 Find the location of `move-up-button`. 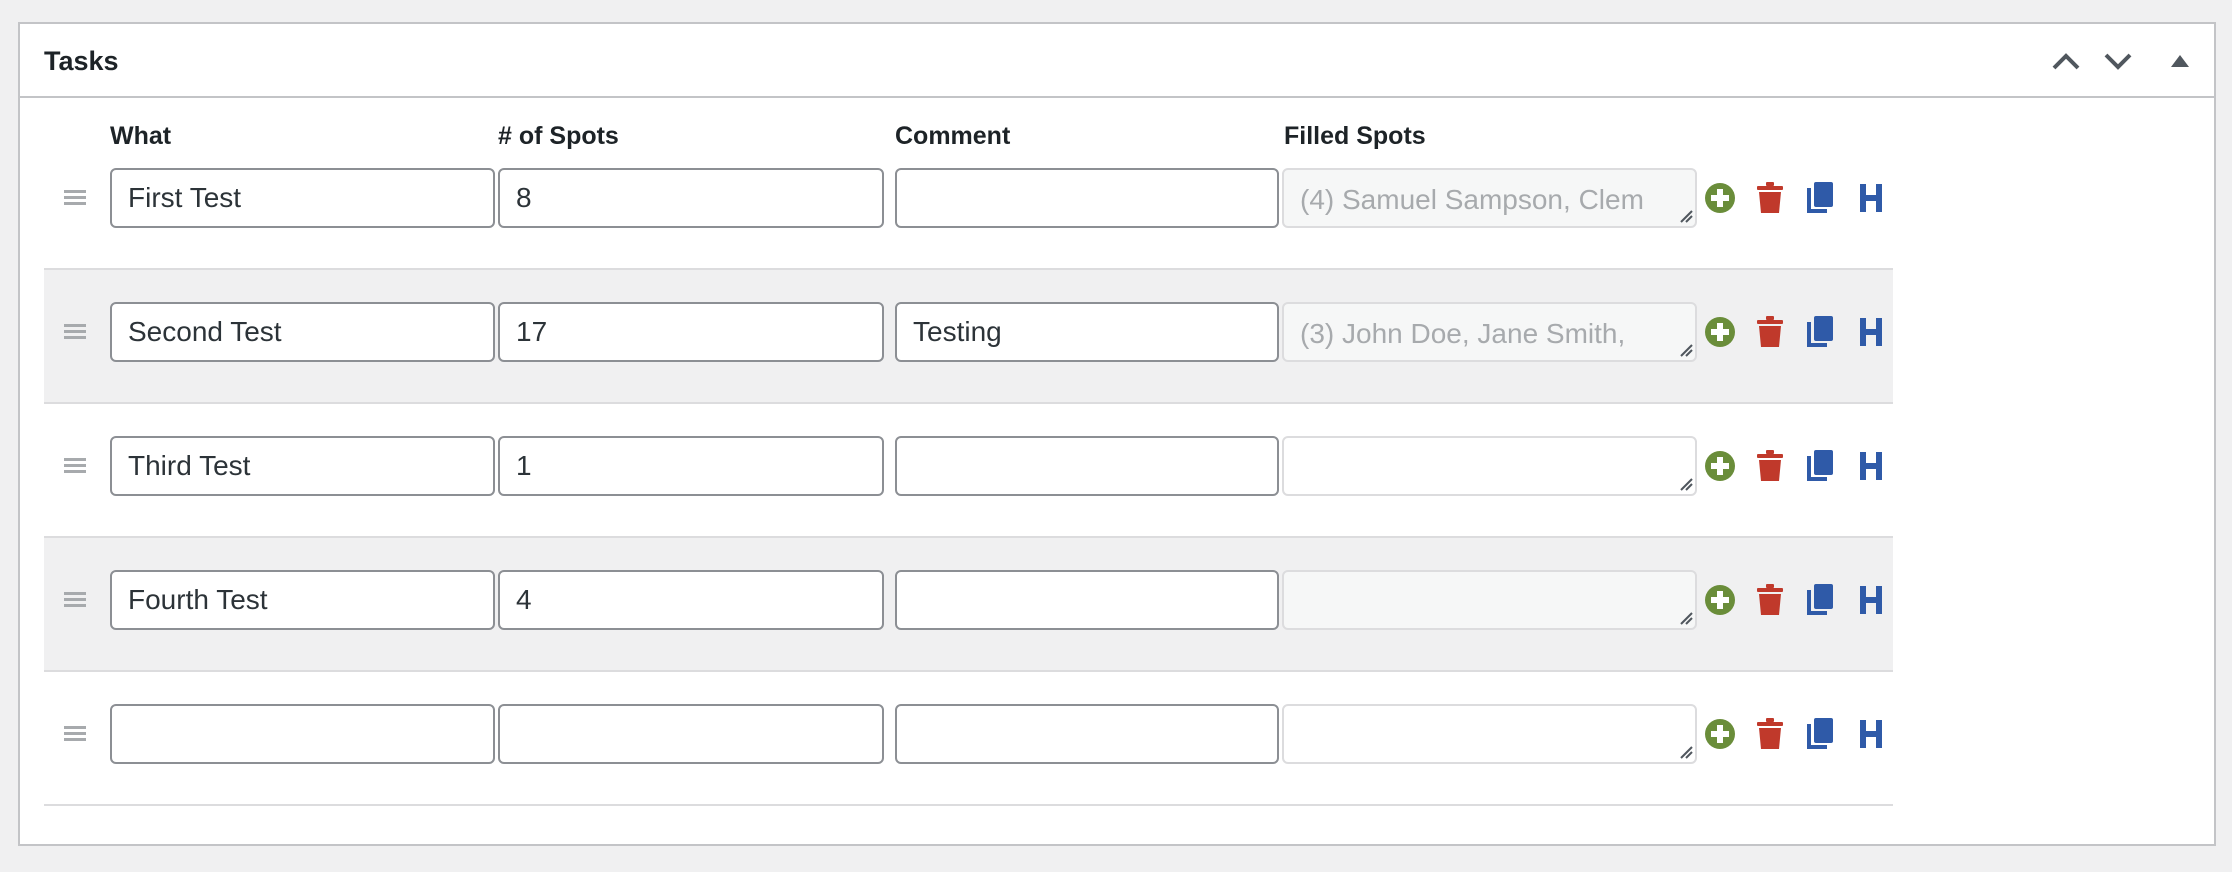

move-up-button is located at coordinates (2066, 61).